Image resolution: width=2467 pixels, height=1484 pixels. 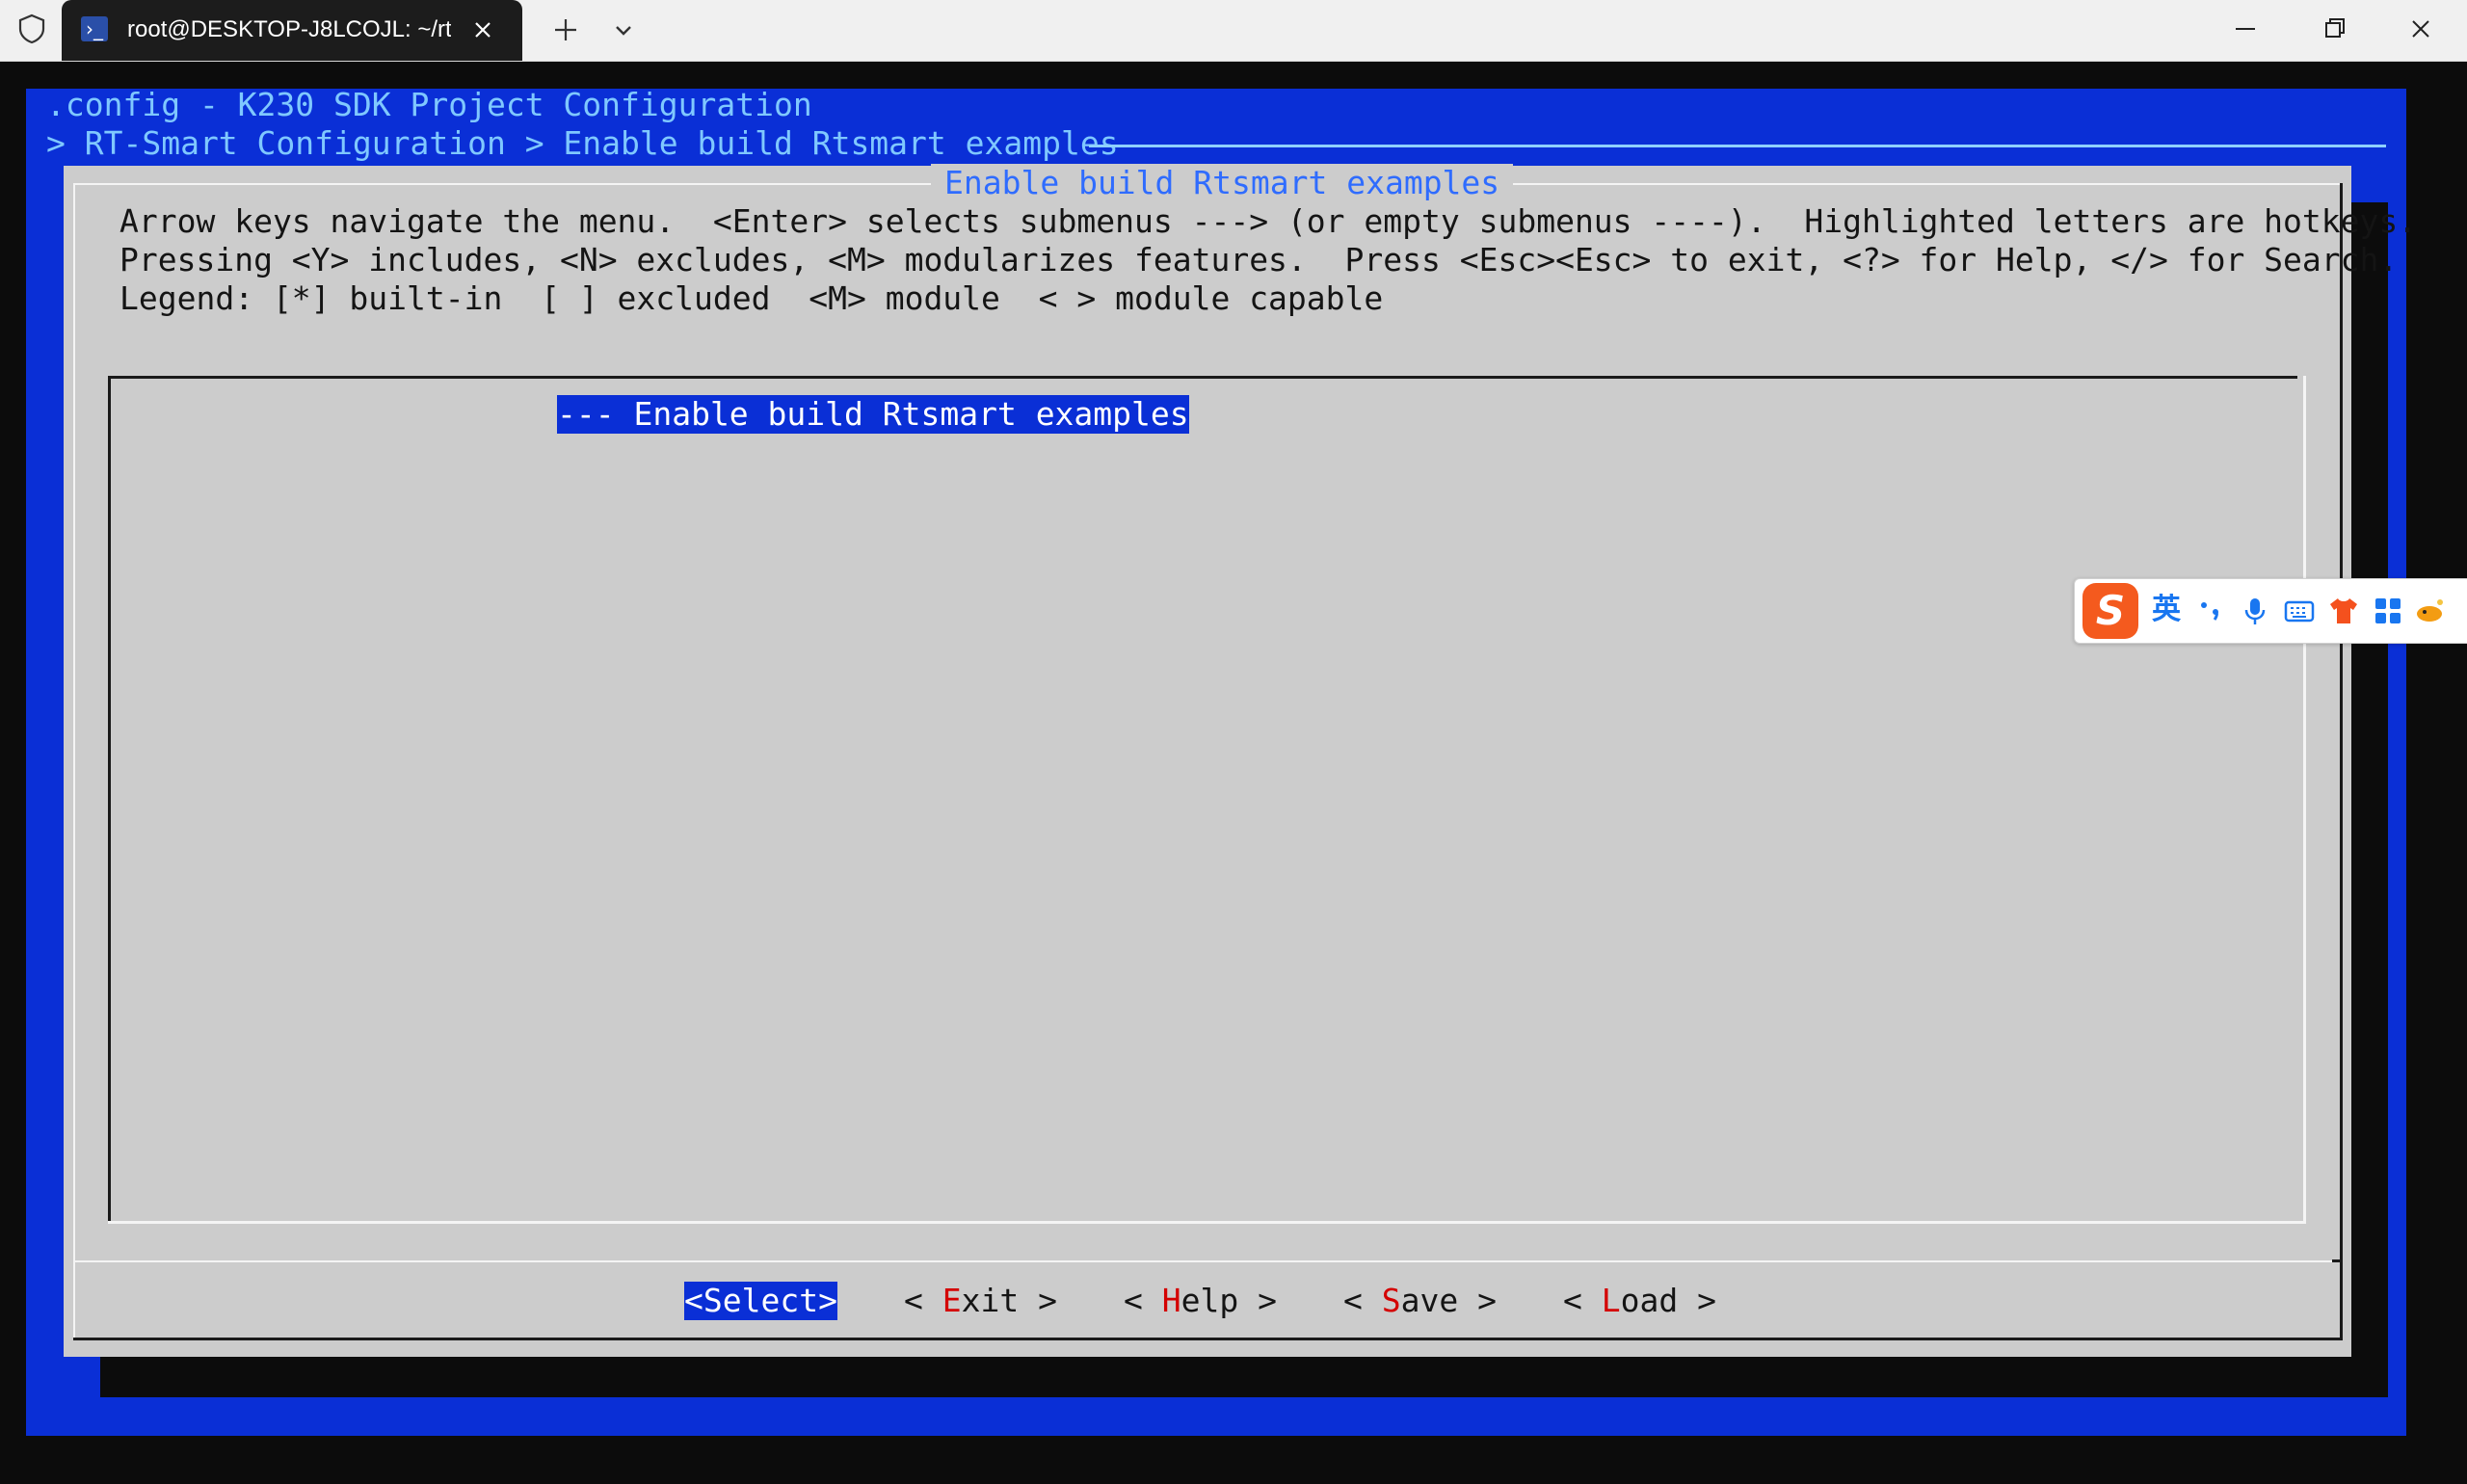 What do you see at coordinates (94, 28) in the screenshot?
I see `powershell-icon: ›_` at bounding box center [94, 28].